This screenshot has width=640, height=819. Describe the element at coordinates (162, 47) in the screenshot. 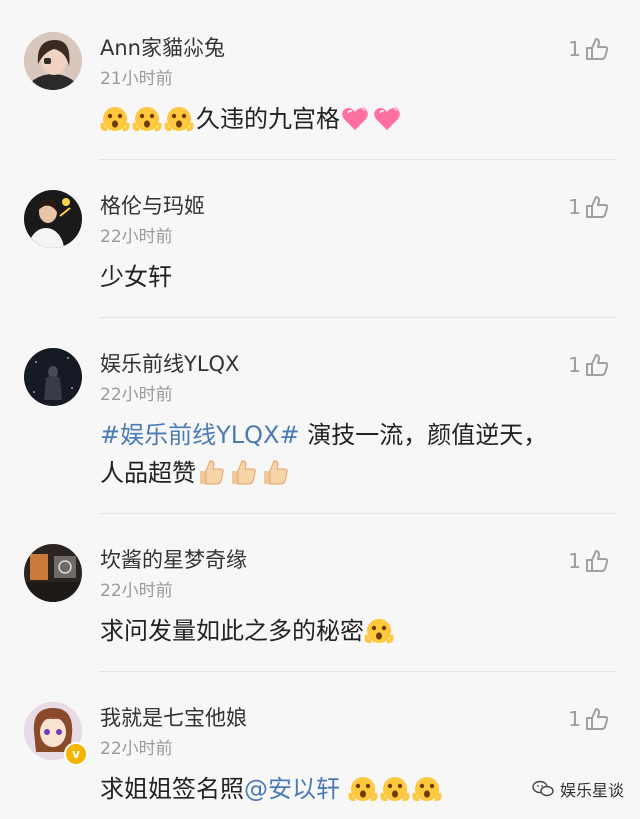

I see `username: Ann家貓尛兔` at that location.